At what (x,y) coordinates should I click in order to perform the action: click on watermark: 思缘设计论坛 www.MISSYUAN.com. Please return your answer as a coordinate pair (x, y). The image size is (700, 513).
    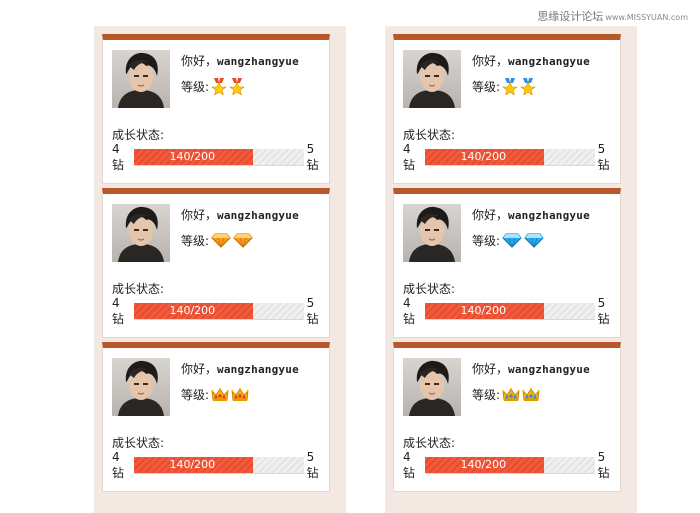
    Looking at the image, I should click on (612, 16).